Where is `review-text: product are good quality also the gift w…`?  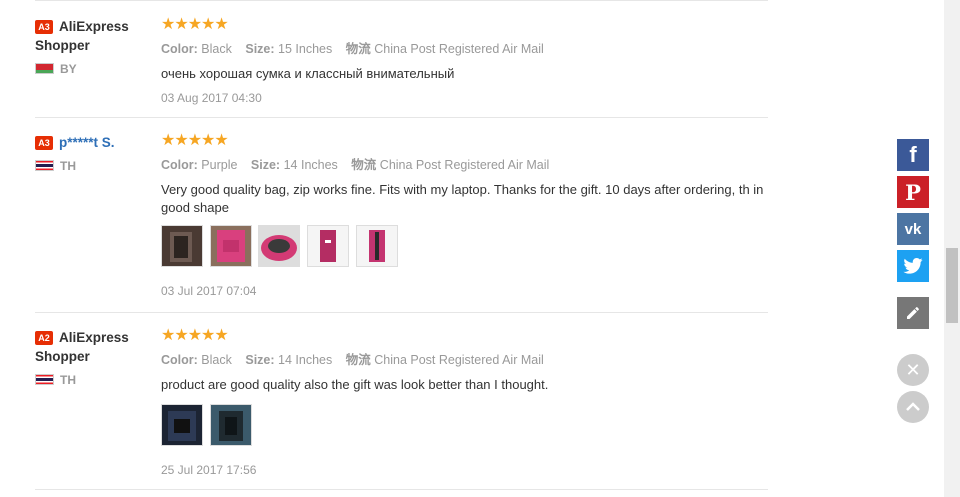 review-text: product are good quality also the gift w… is located at coordinates (355, 384).